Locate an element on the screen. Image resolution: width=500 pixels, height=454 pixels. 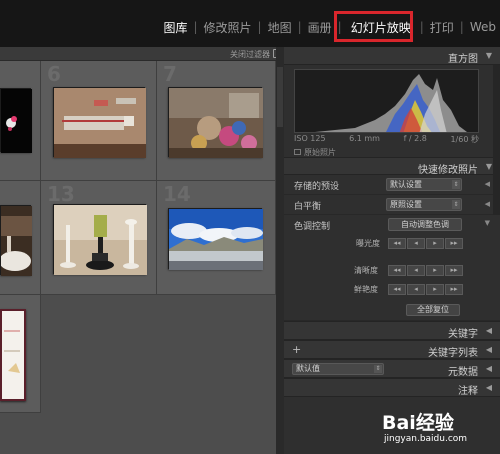
reset-all-button: 全部复位 is located at coordinates (433, 310).